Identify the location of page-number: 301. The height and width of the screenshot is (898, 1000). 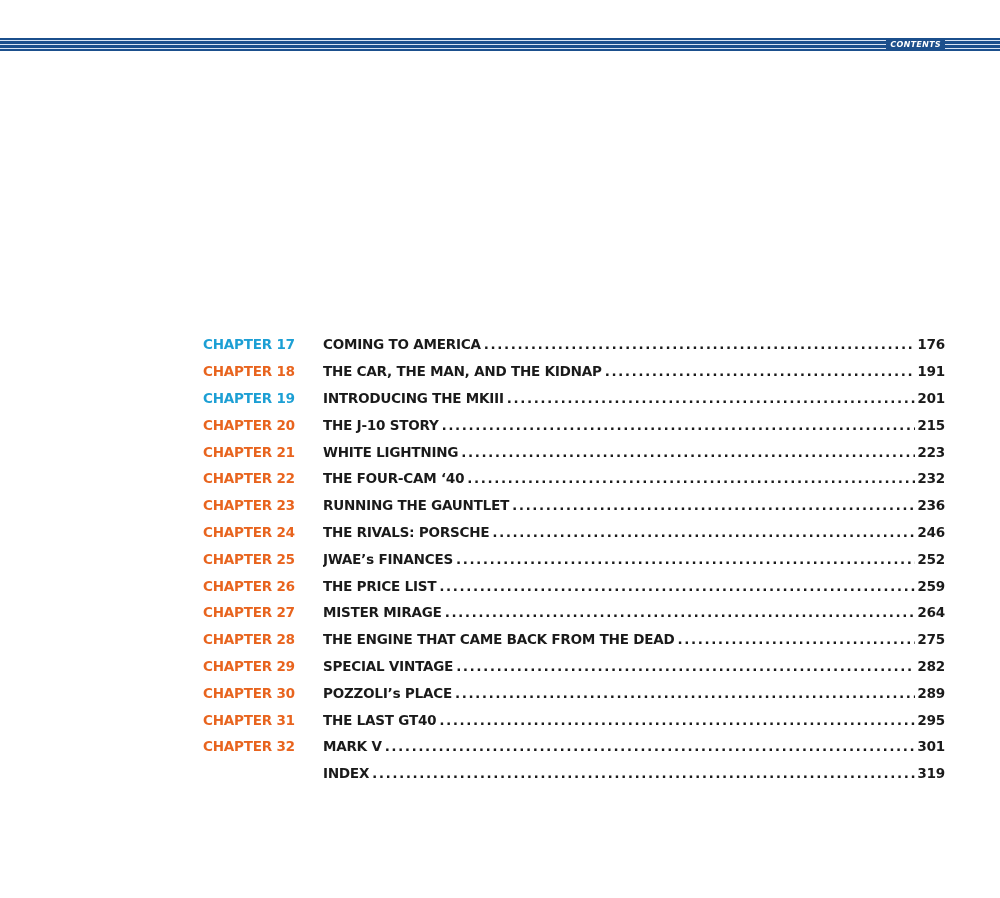
(931, 747).